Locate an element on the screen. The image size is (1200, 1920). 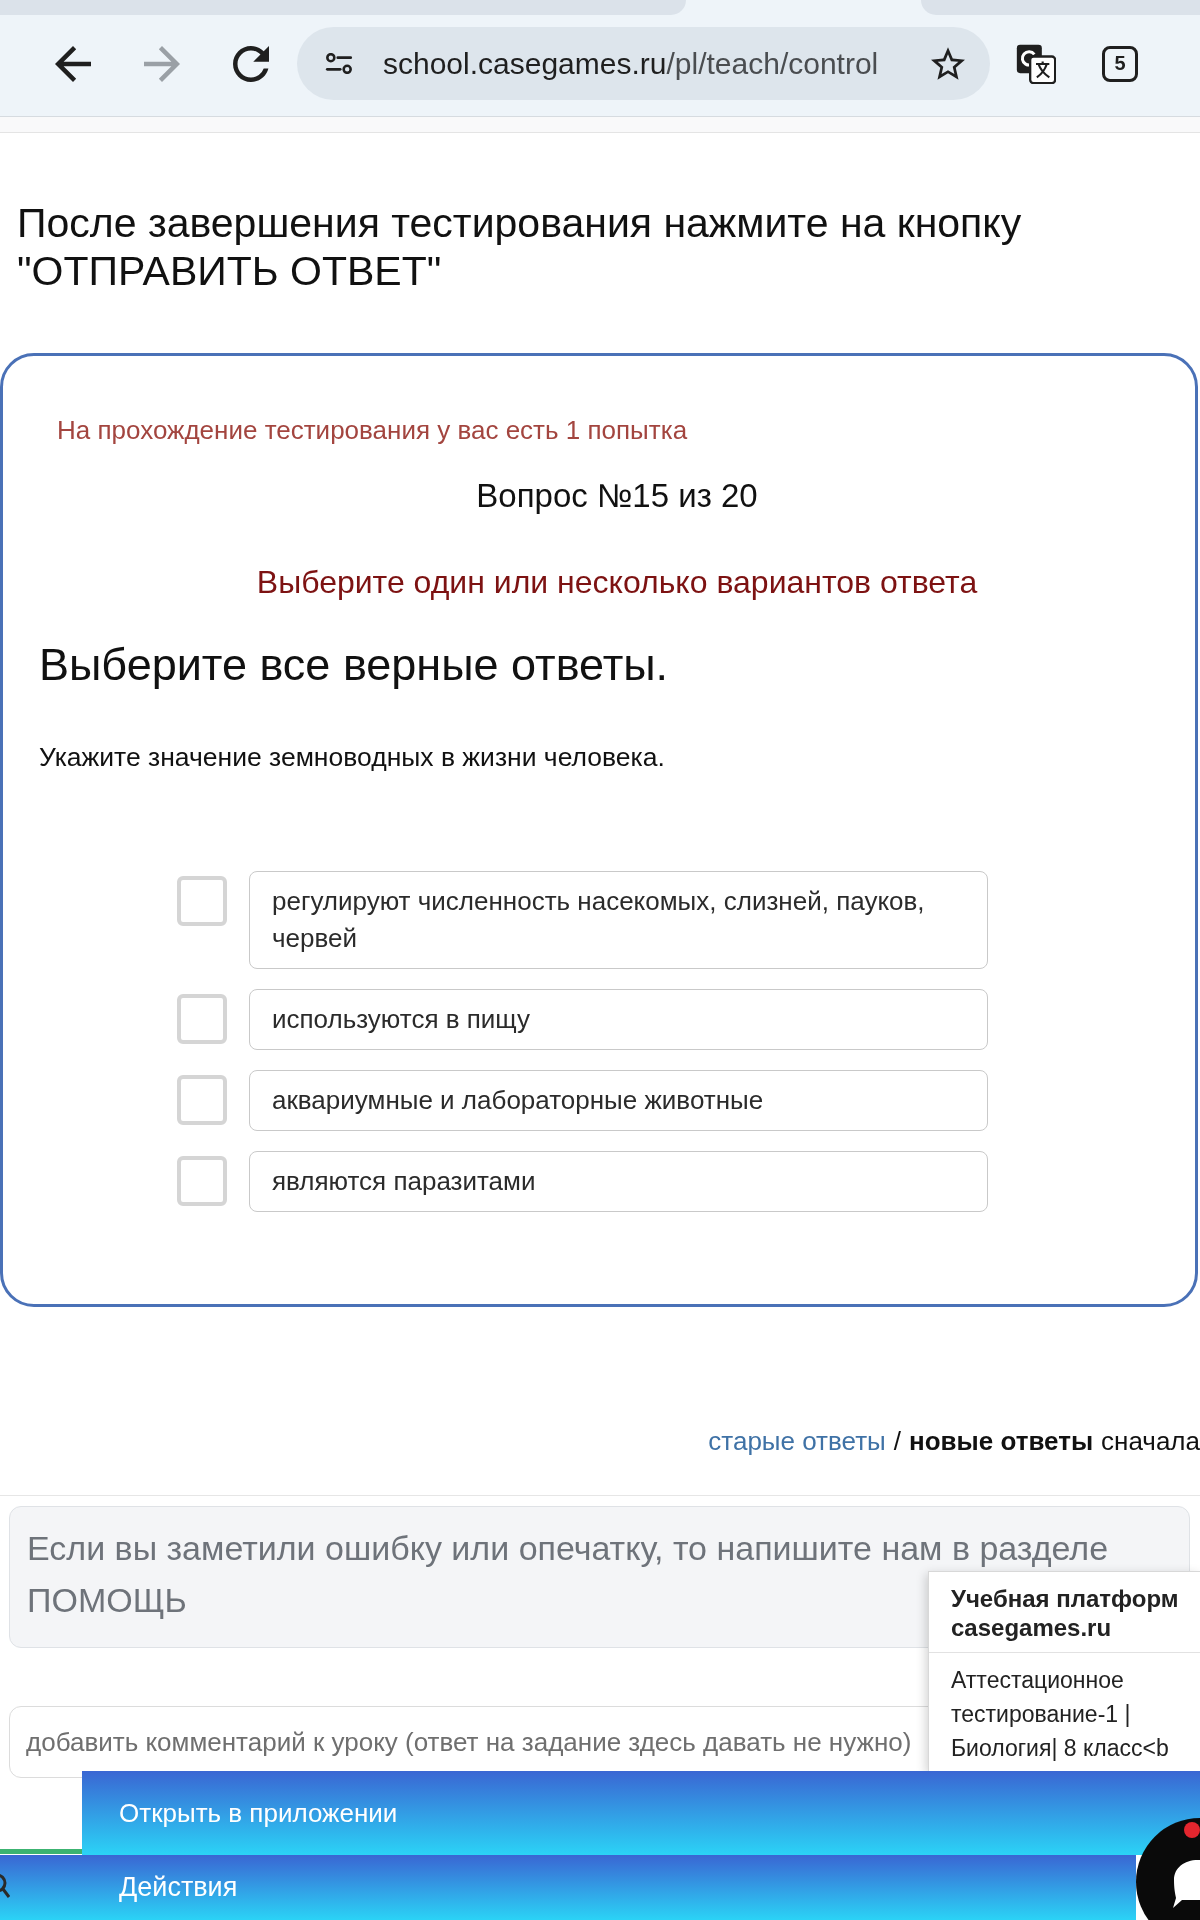
answer-option: используются в пищу is located at coordinates (618, 1019).